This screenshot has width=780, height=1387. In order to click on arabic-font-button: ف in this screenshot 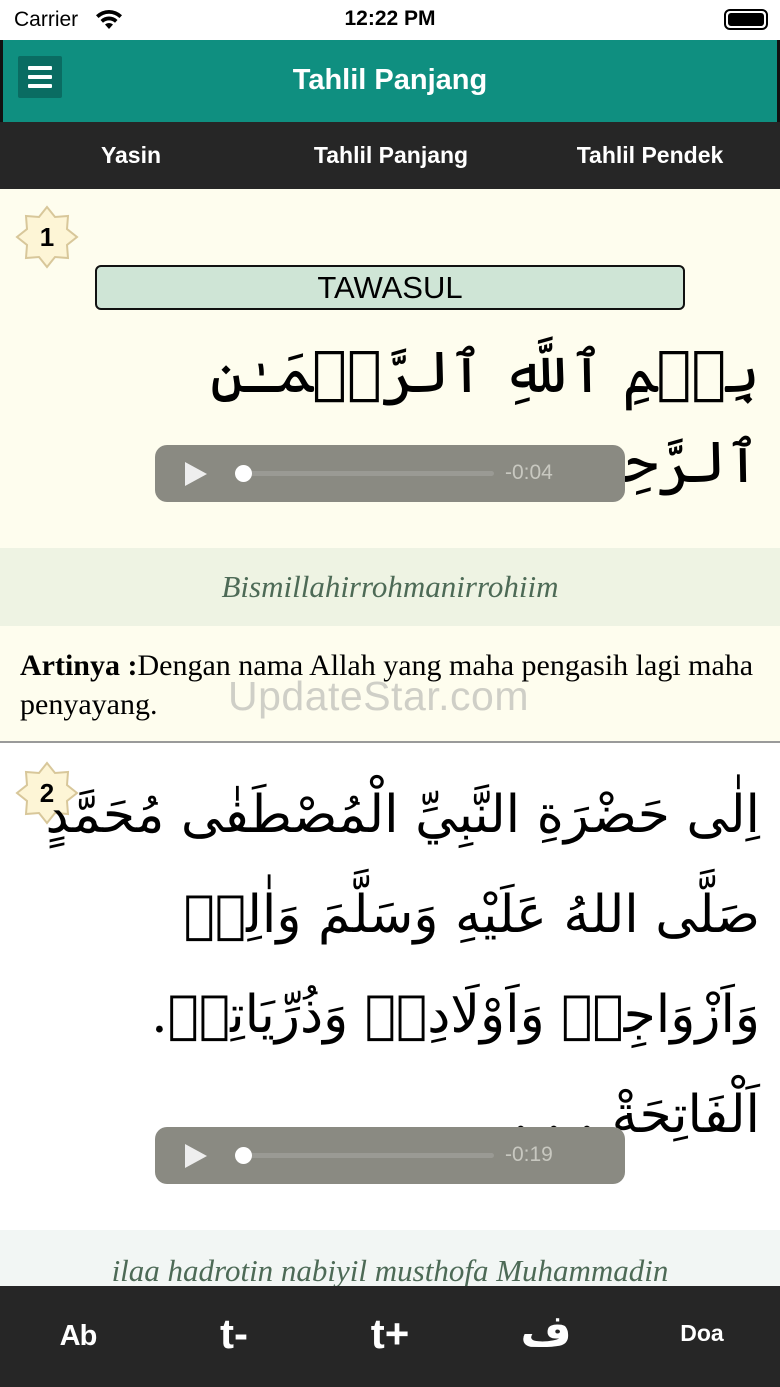, I will do `click(546, 1336)`.